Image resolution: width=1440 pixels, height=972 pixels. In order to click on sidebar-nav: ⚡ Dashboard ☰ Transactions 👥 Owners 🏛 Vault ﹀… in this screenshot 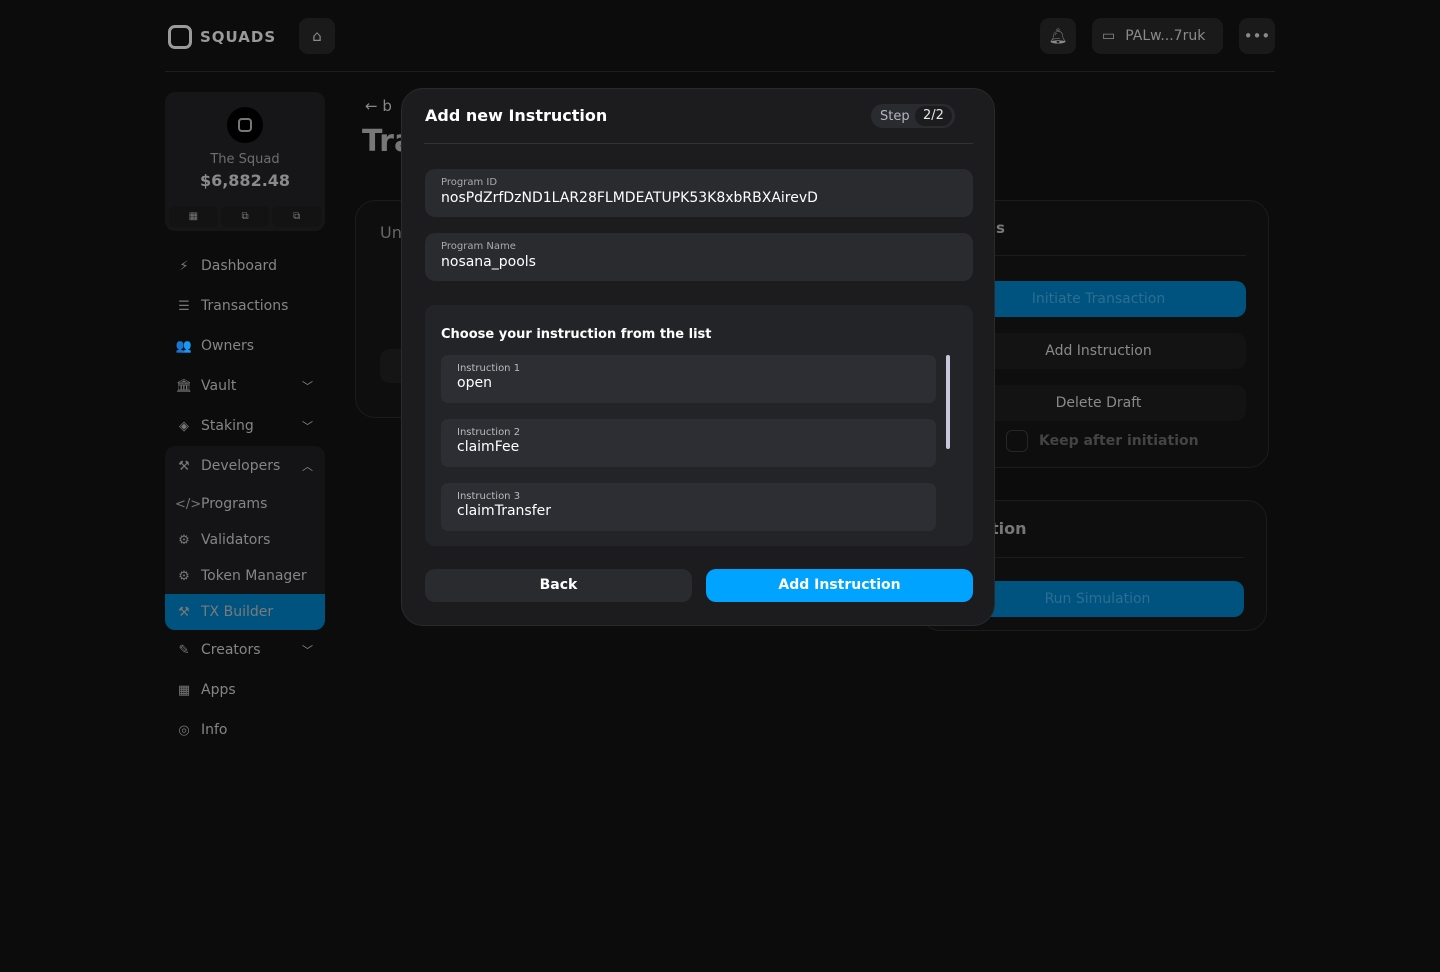, I will do `click(245, 498)`.